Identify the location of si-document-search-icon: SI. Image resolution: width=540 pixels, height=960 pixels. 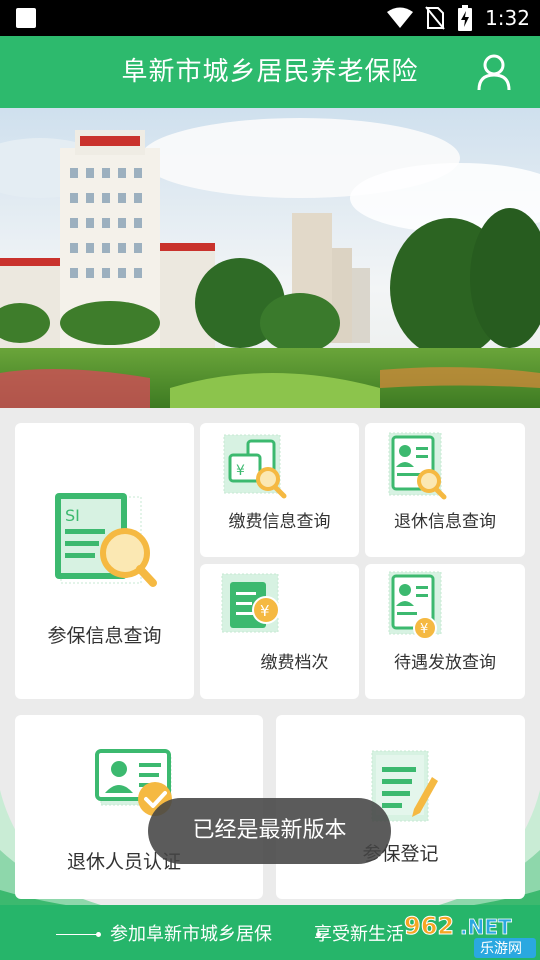
(106, 540).